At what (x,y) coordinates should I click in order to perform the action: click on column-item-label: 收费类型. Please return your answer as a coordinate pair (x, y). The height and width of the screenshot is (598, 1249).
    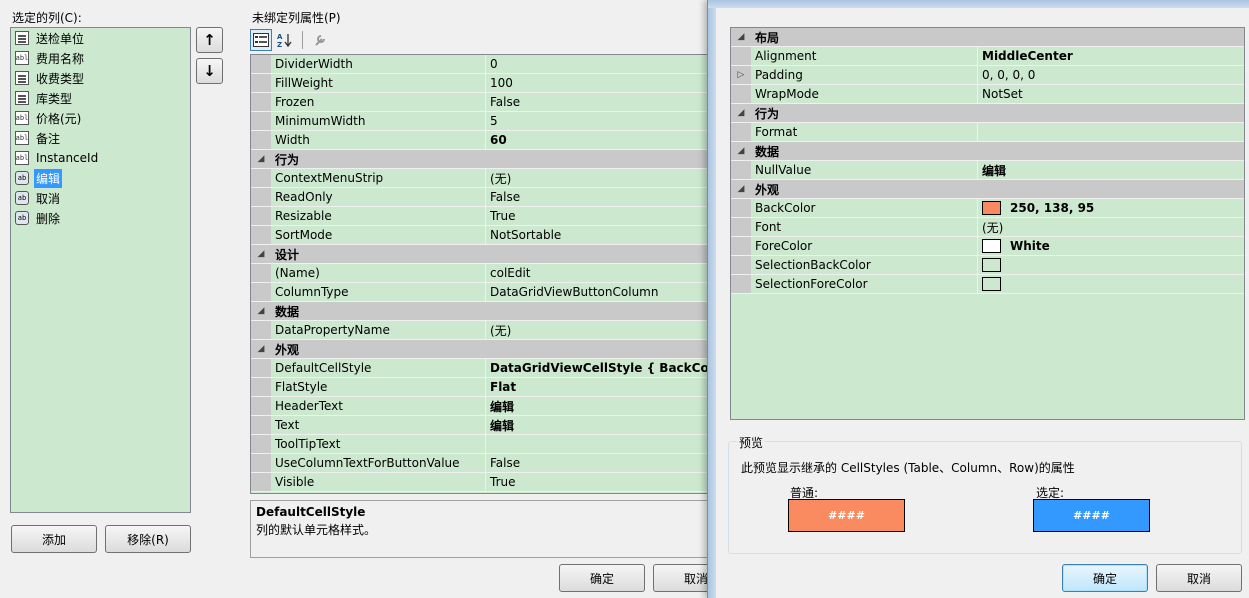
    Looking at the image, I should click on (60, 78).